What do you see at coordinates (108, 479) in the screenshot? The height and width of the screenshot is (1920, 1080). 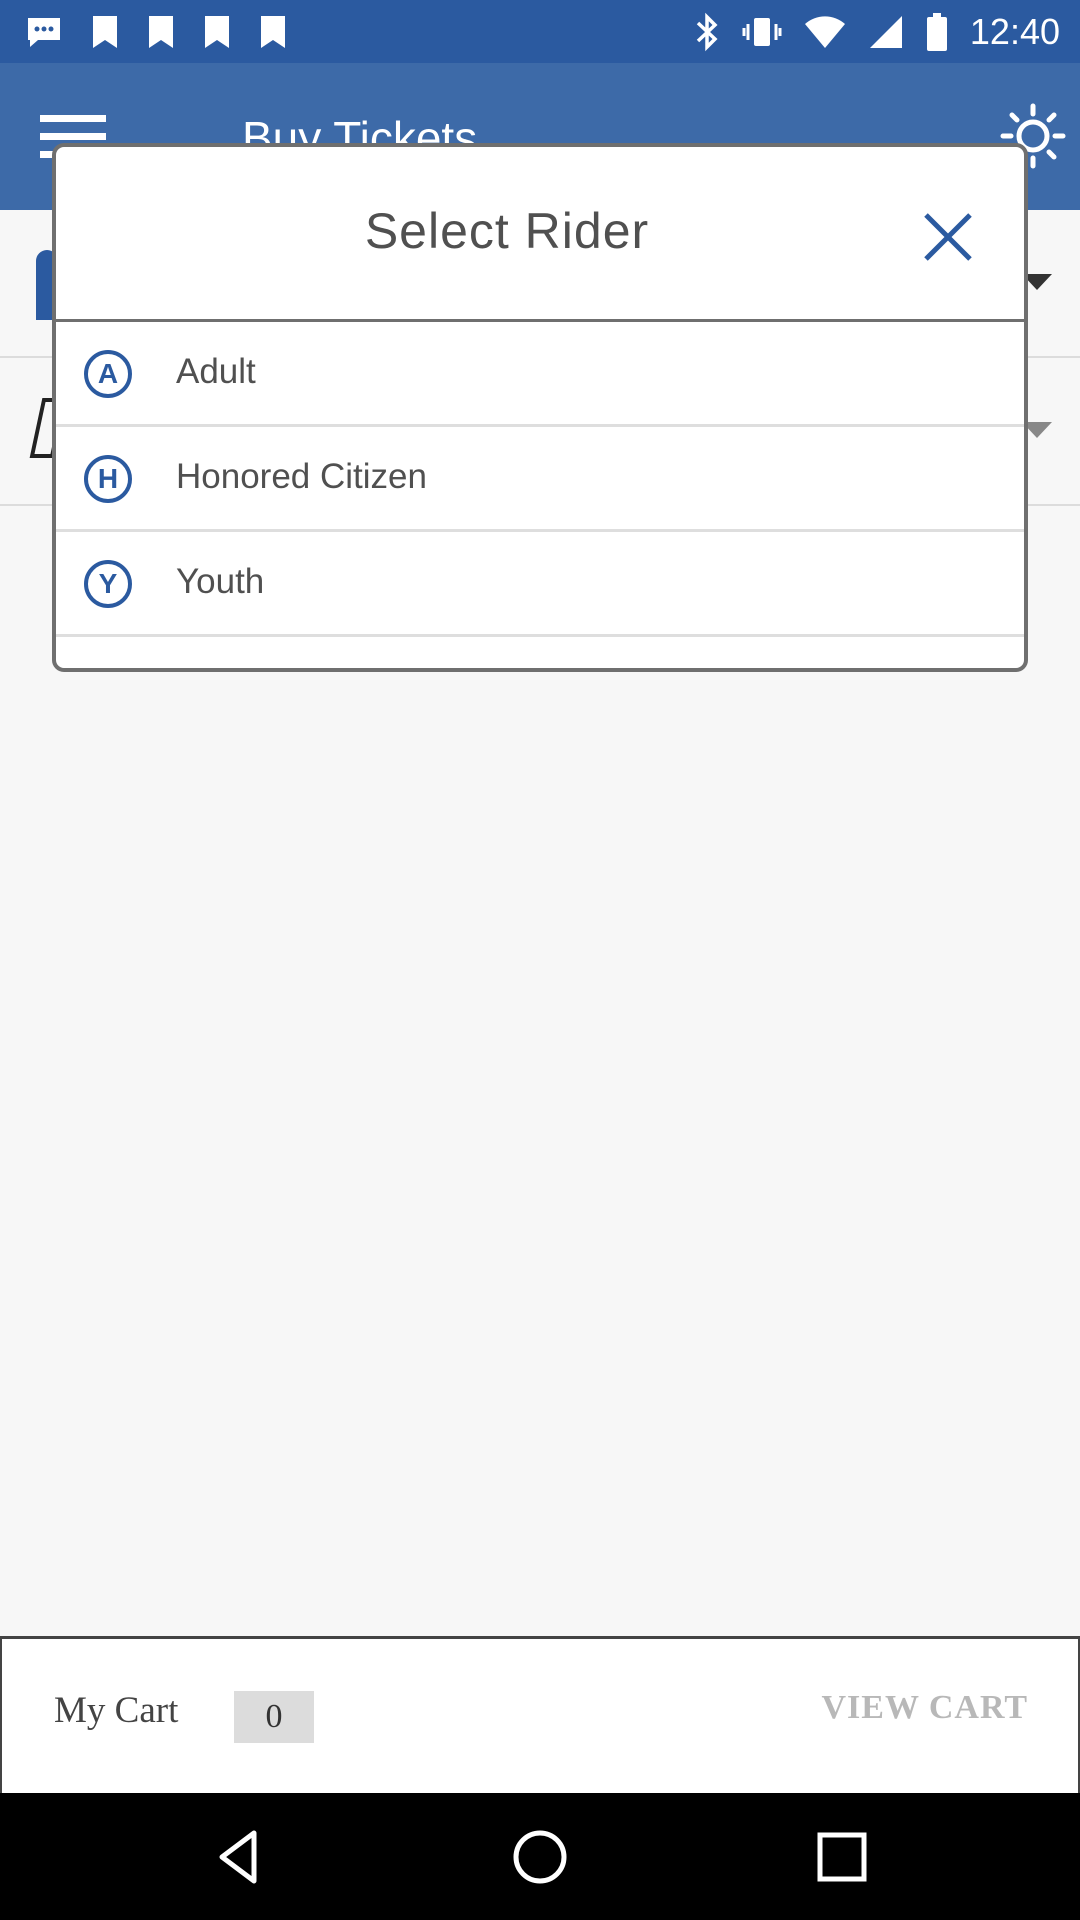 I see `honored-citizen-badge-icon: H` at bounding box center [108, 479].